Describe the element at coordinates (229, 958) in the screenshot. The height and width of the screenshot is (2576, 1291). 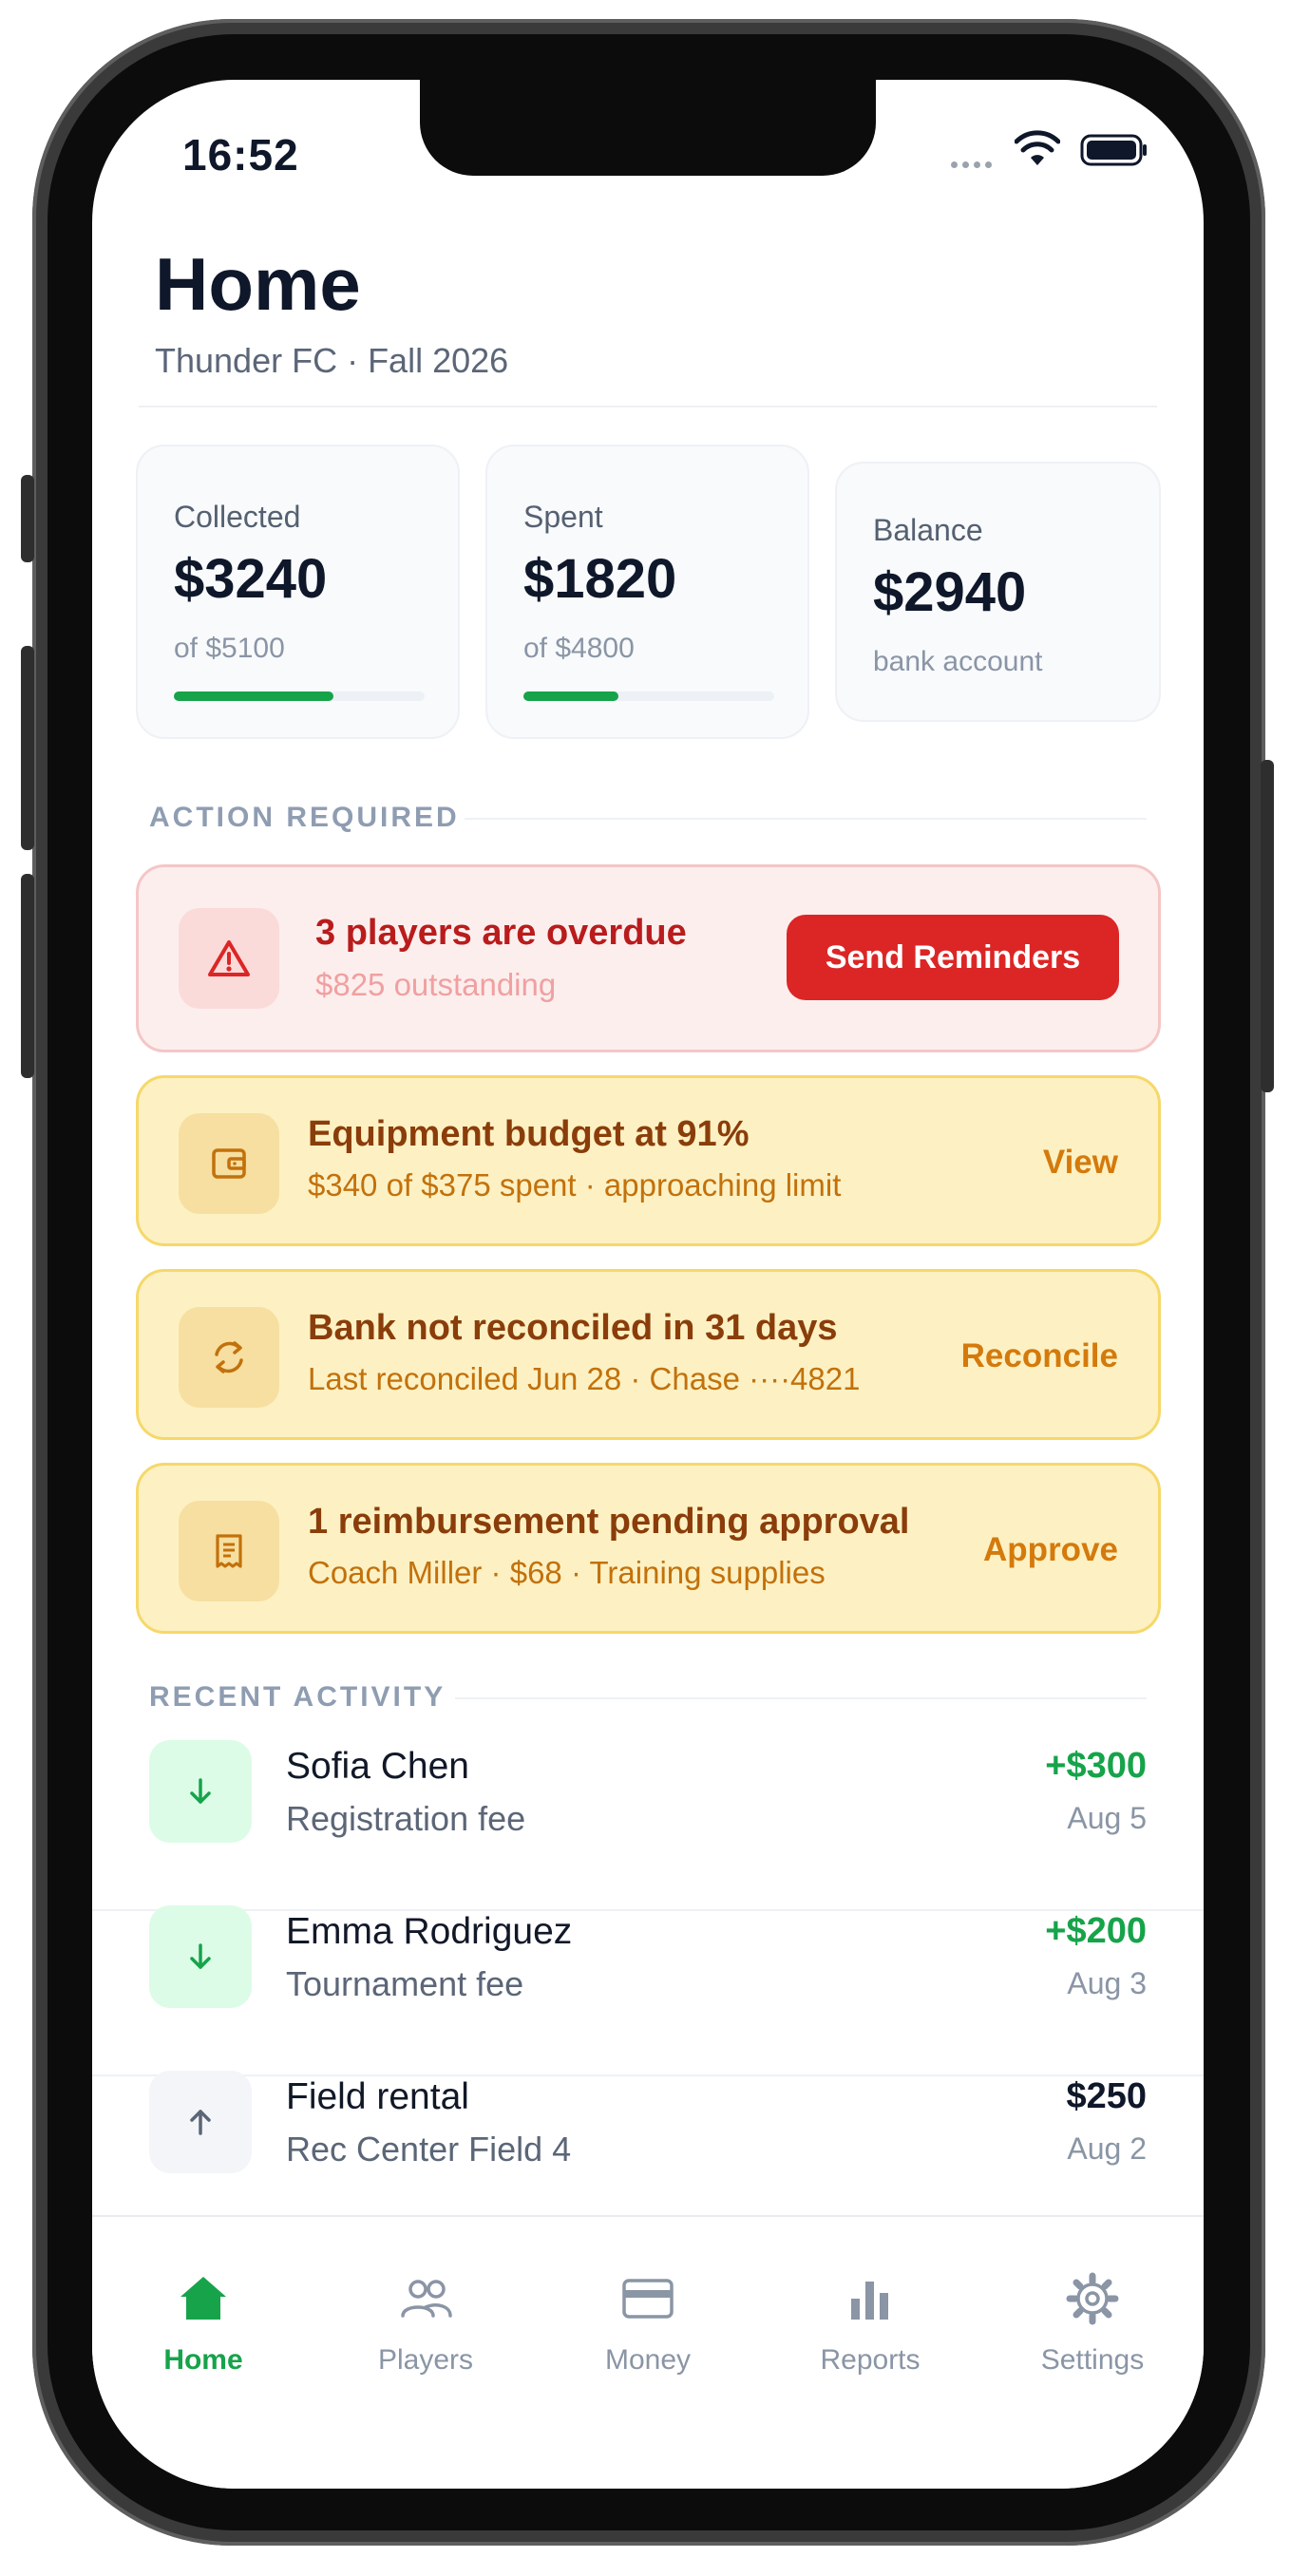
I see `warning-triangle-icon` at that location.